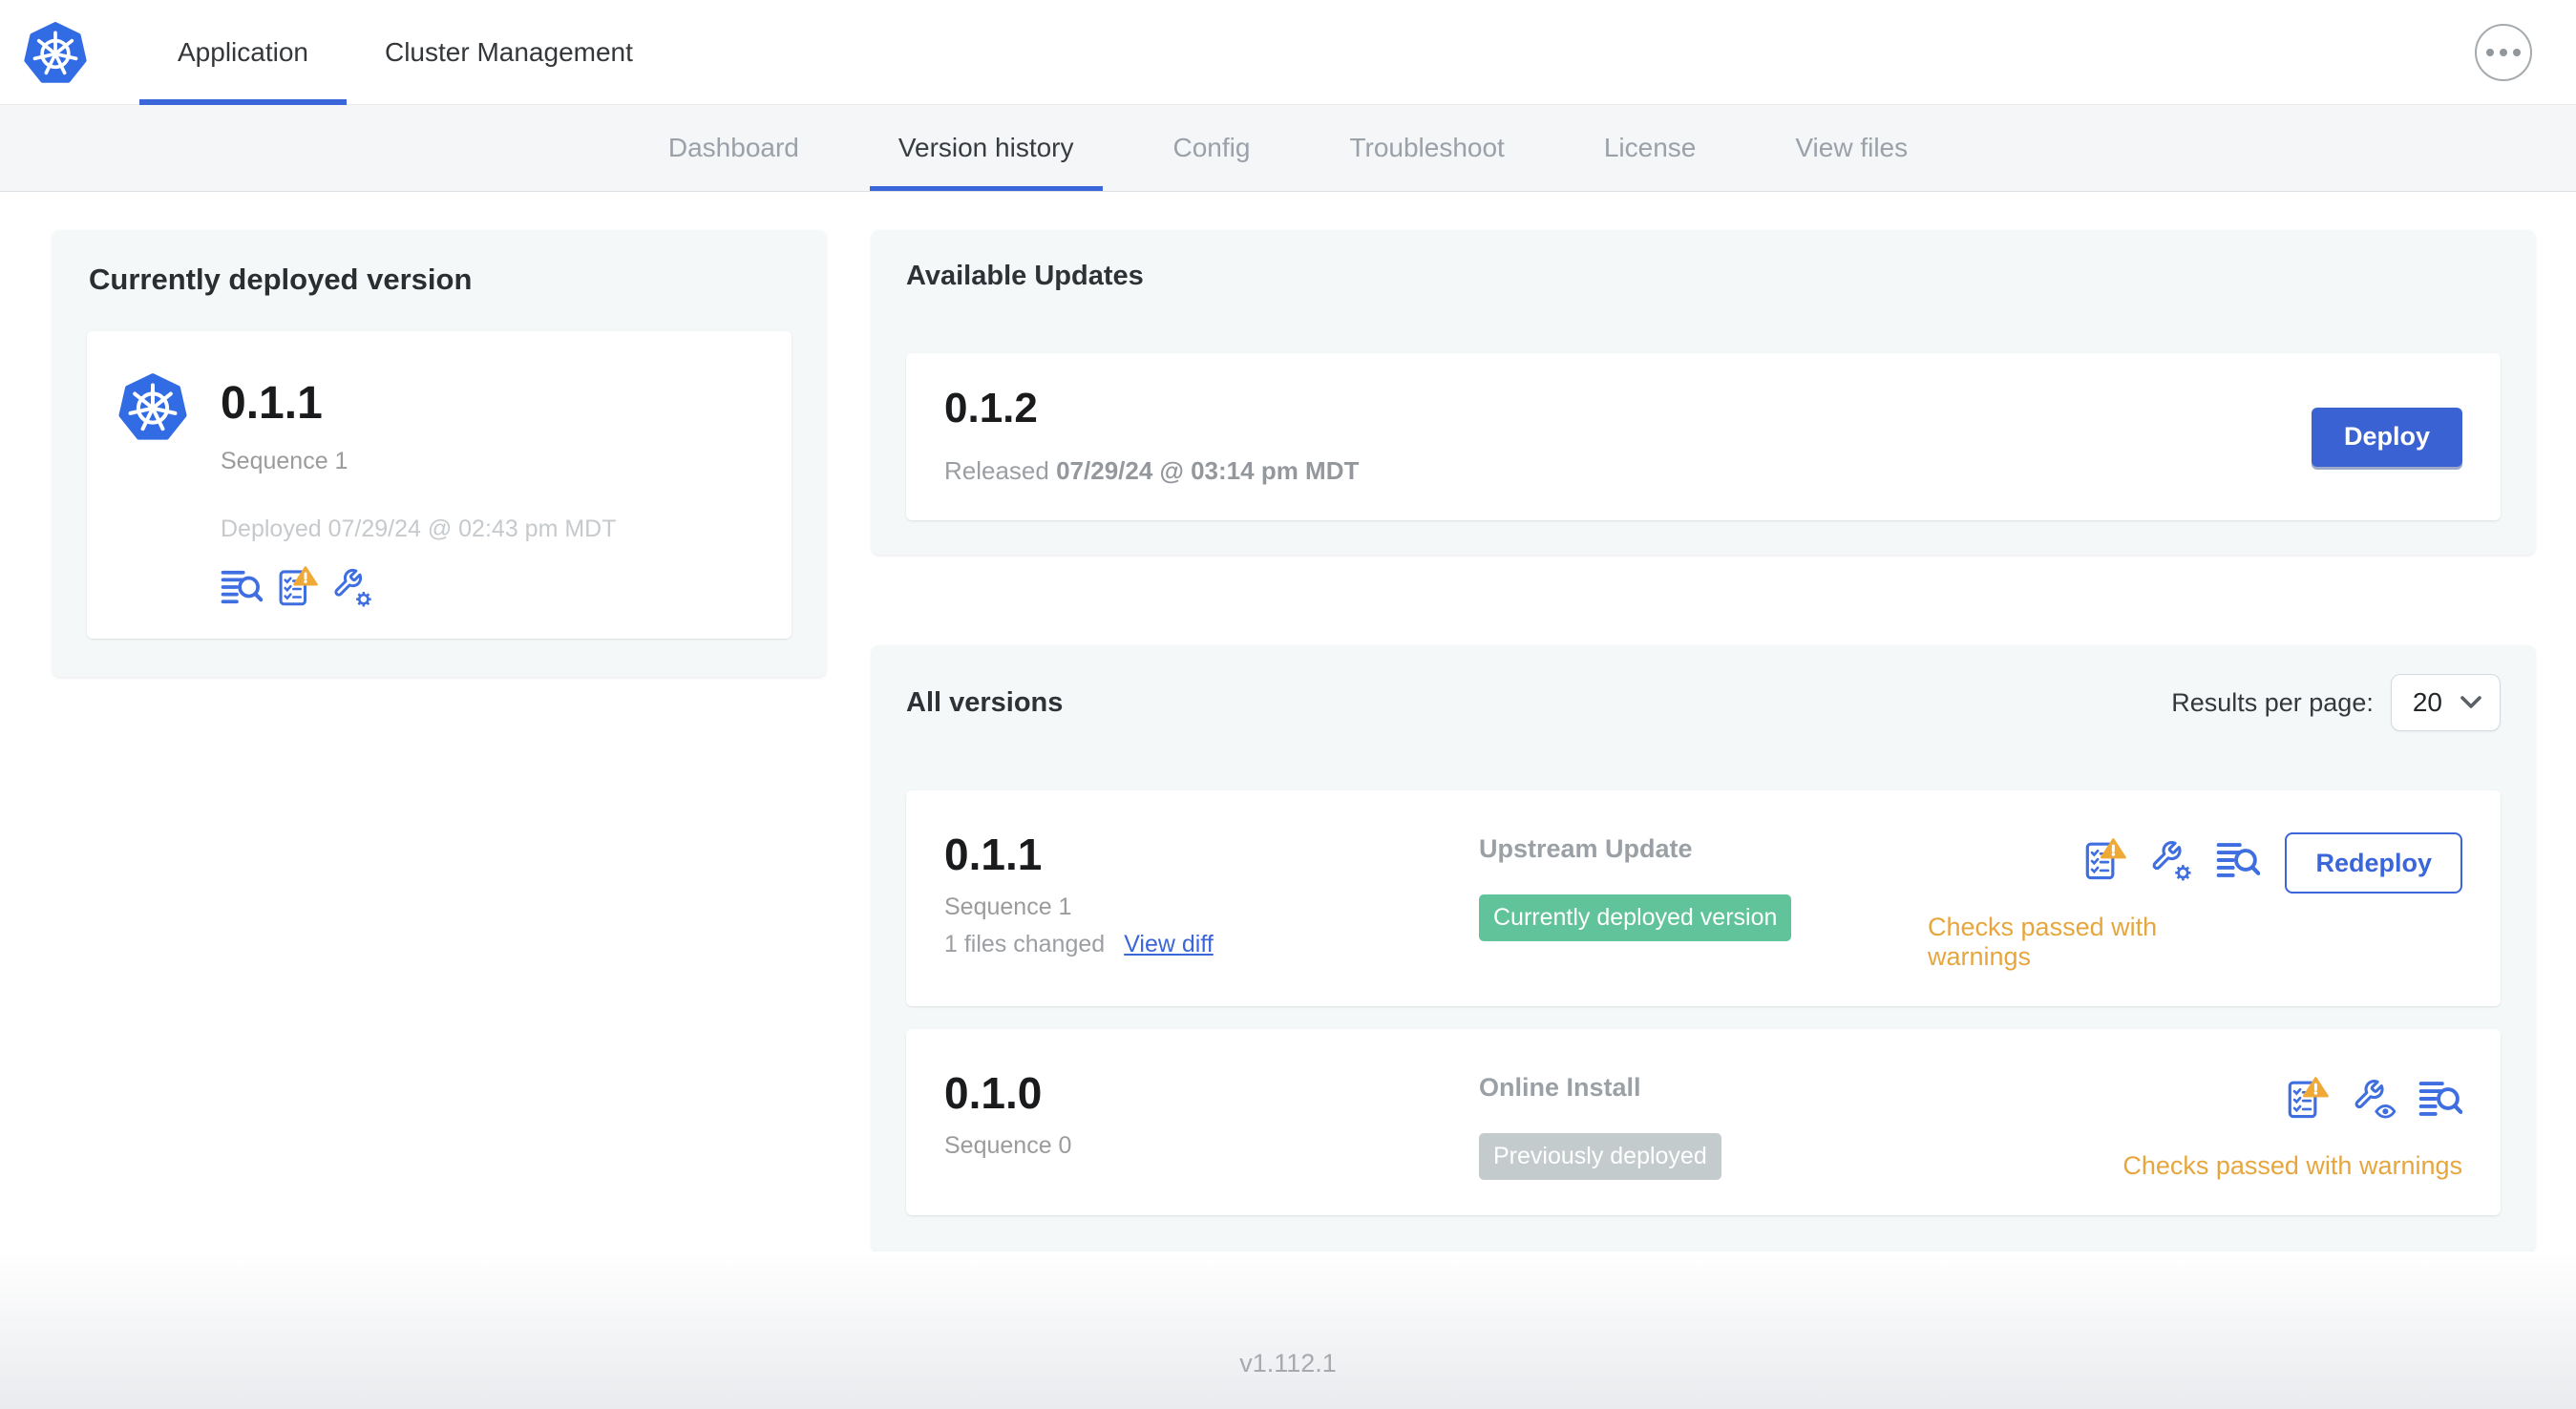 The width and height of the screenshot is (2576, 1409). What do you see at coordinates (2386, 437) in the screenshot?
I see `deploy-button: Deploy` at bounding box center [2386, 437].